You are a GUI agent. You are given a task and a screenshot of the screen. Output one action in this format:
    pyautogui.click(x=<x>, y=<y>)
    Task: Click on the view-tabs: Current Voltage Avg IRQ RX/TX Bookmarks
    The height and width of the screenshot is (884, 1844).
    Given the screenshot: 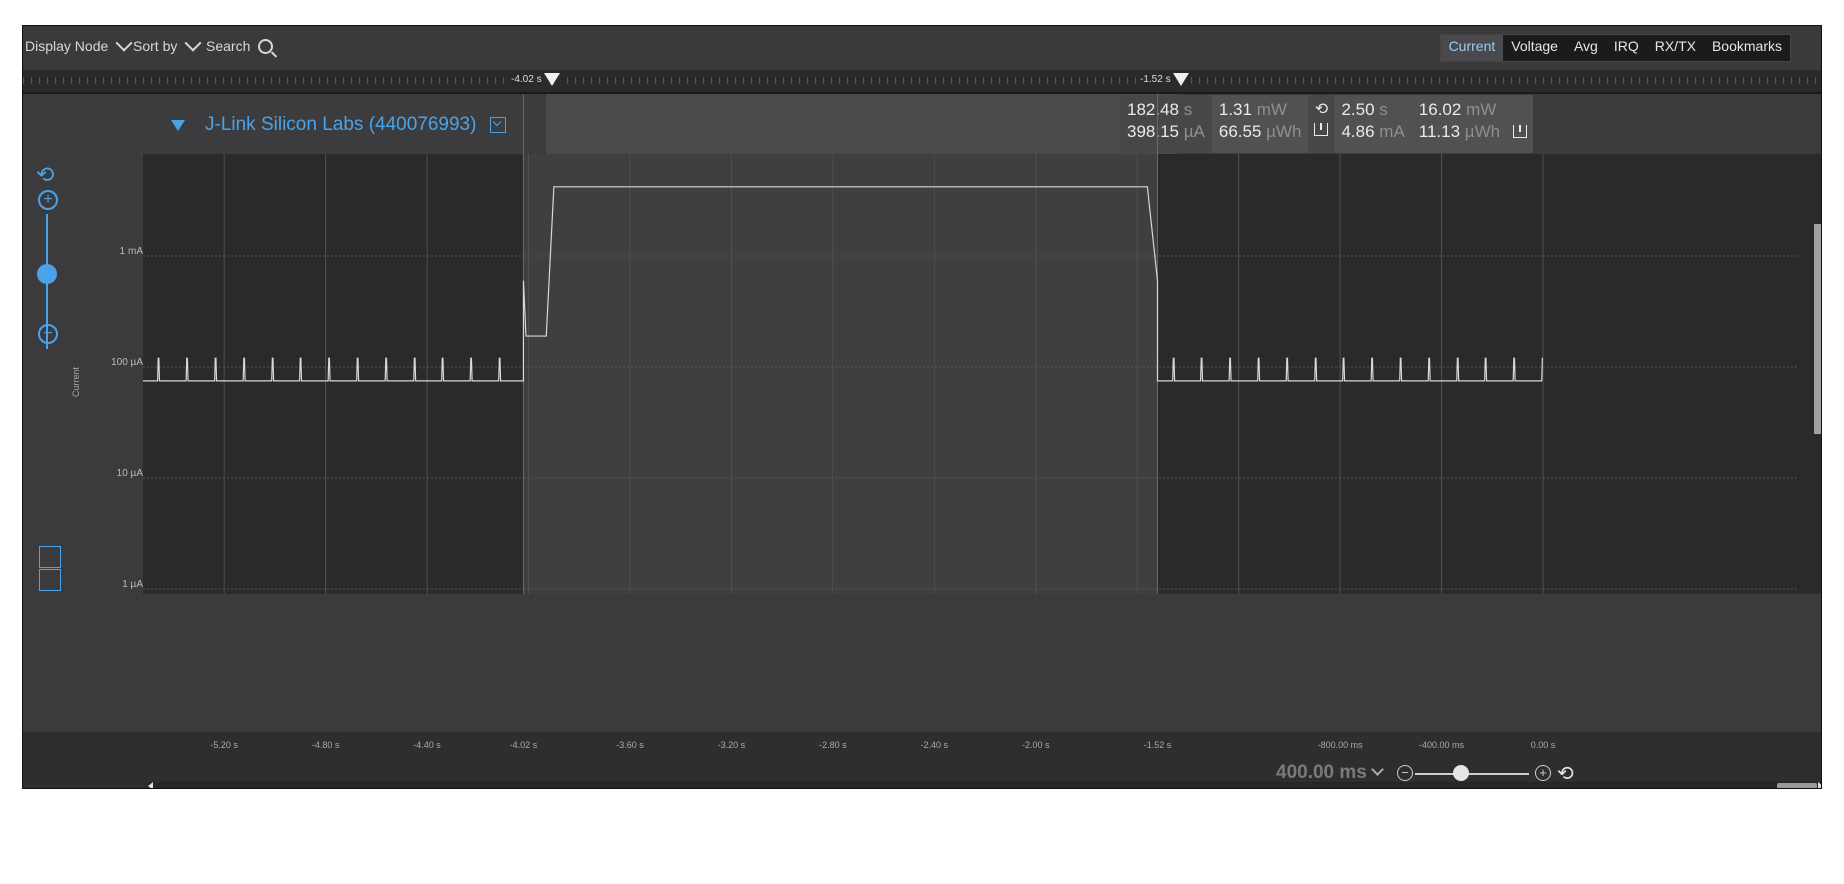 What is the action you would take?
    pyautogui.click(x=1615, y=48)
    